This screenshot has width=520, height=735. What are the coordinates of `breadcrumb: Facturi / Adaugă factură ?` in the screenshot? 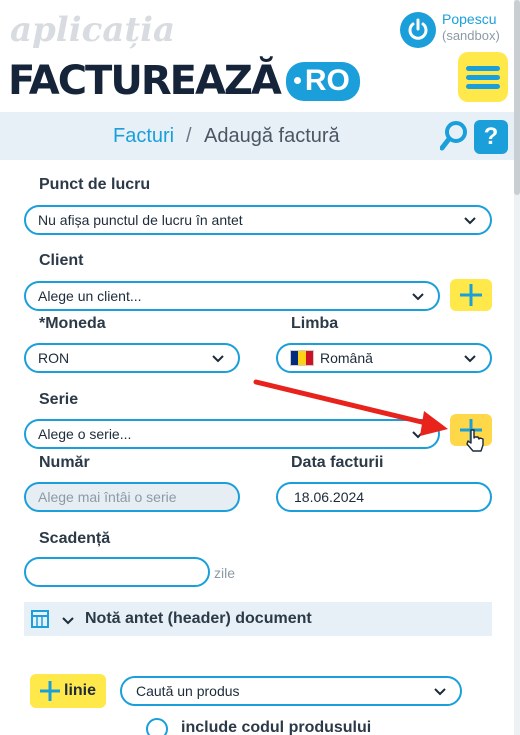 It's located at (257, 136).